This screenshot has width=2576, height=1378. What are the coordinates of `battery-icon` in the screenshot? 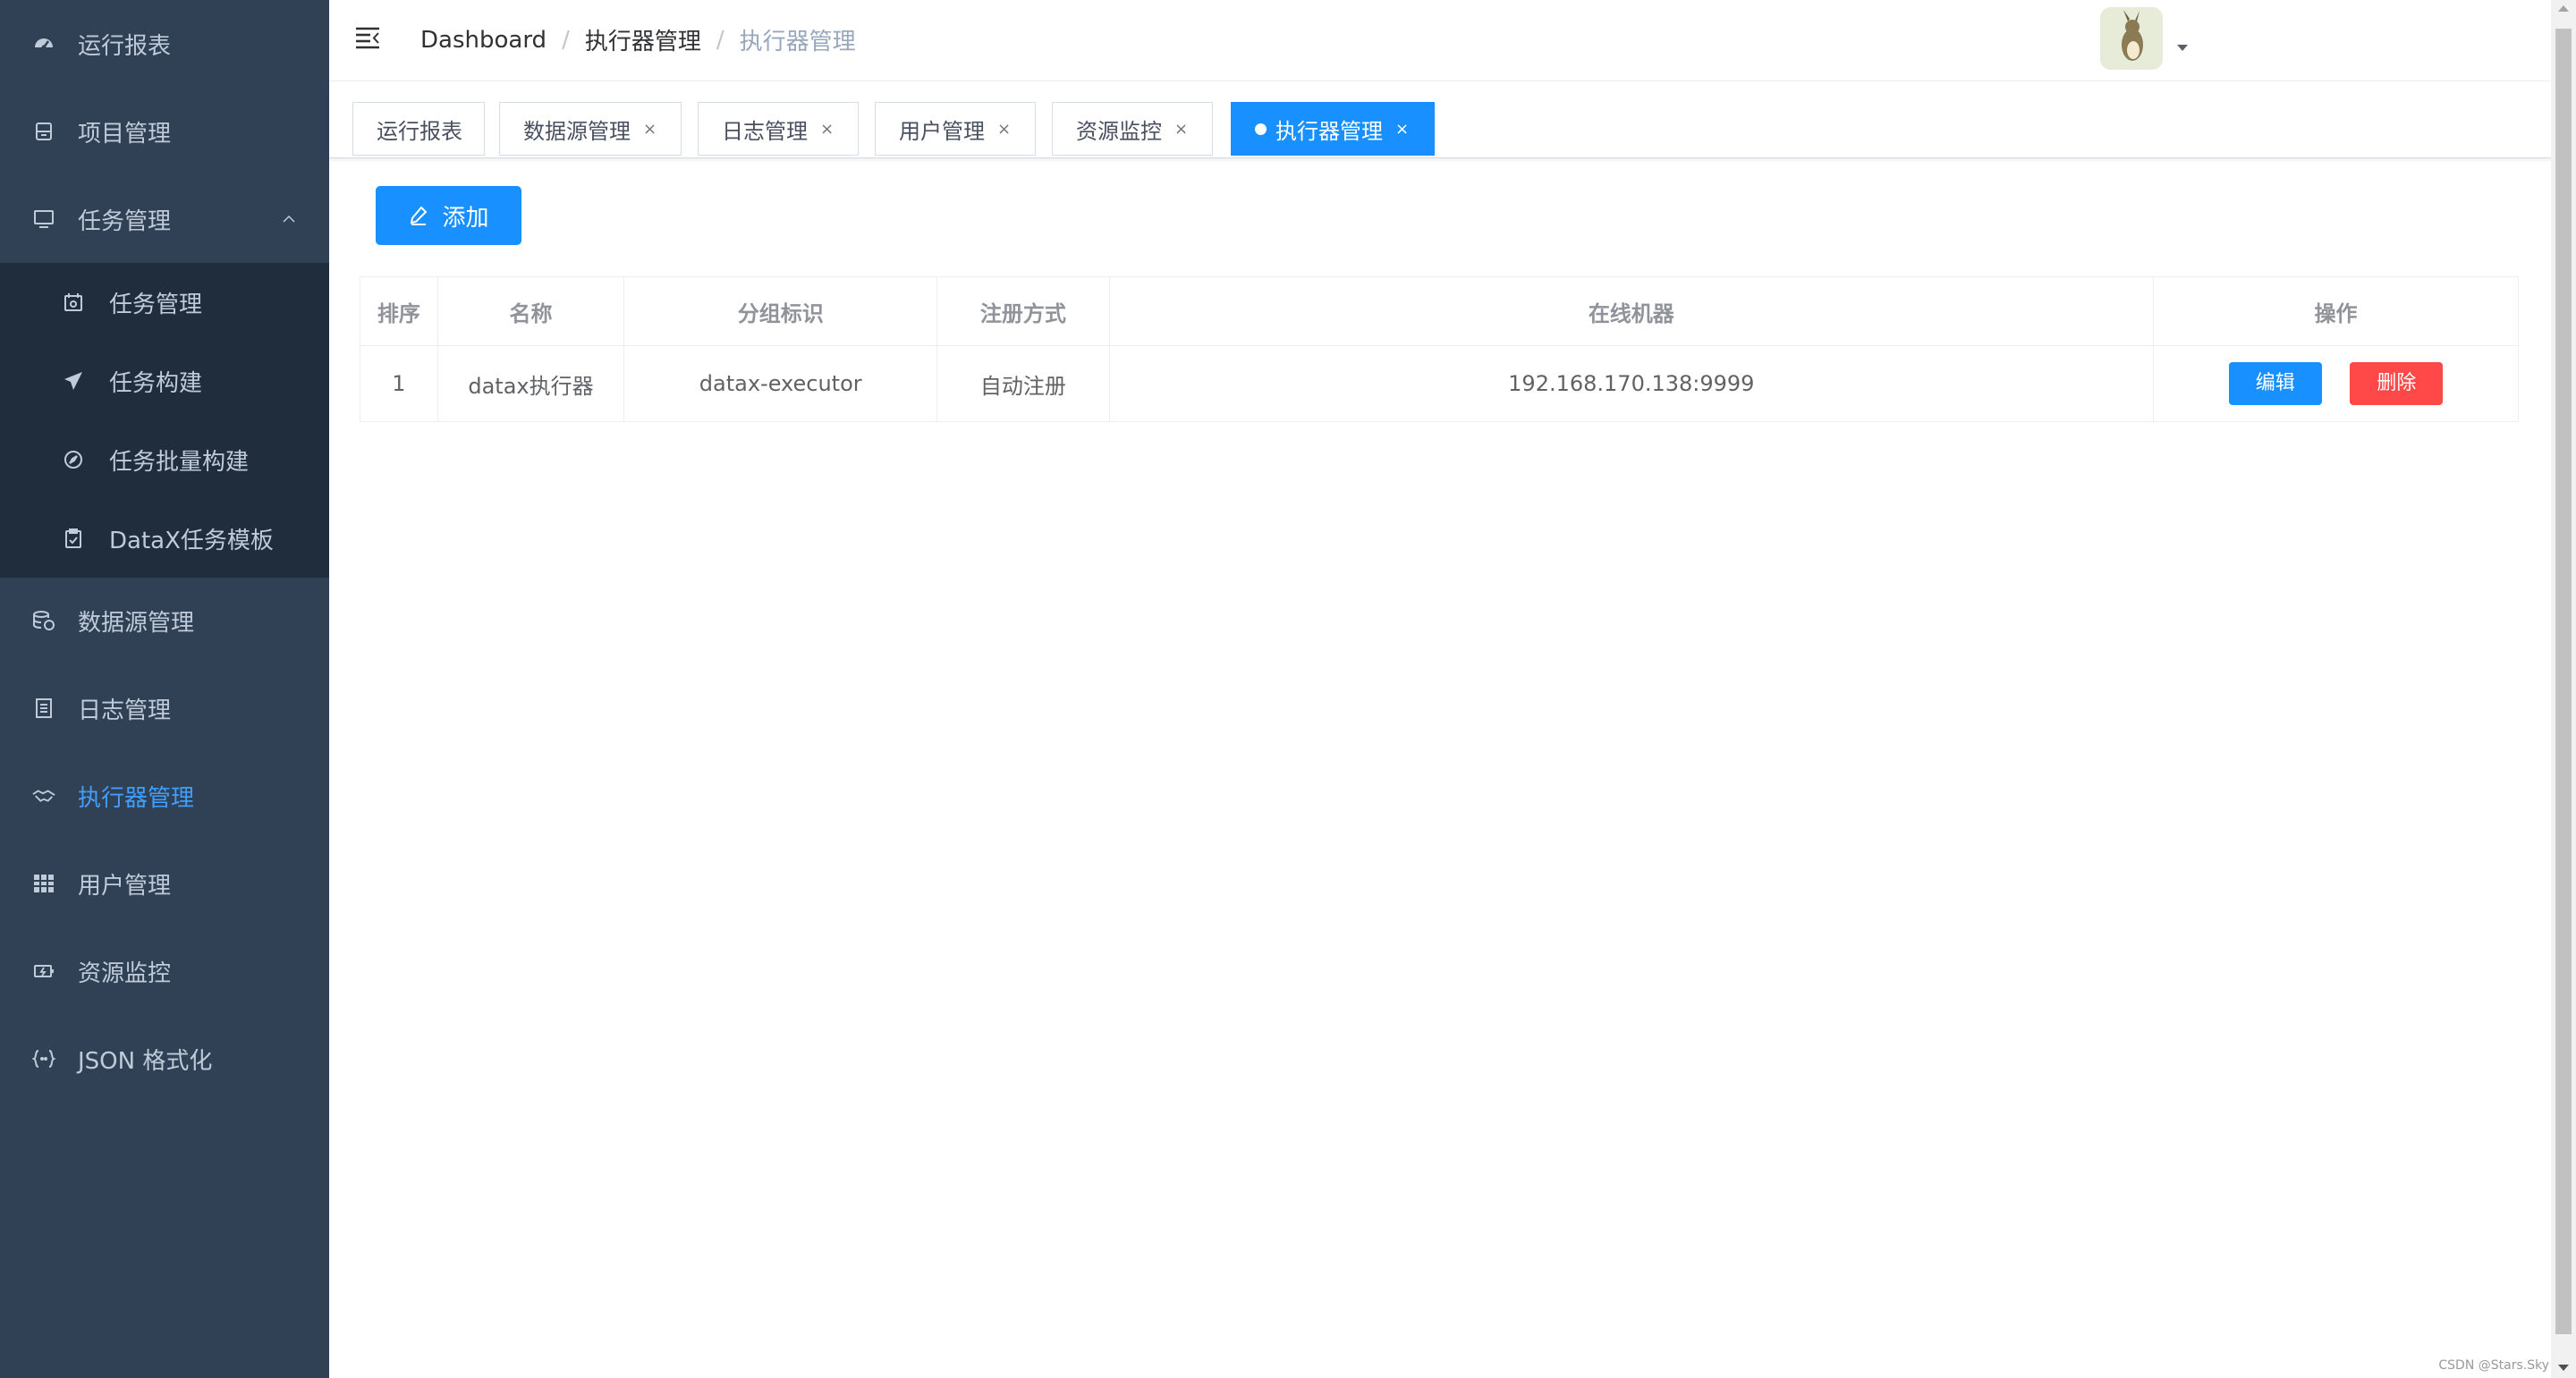 It's located at (43, 971).